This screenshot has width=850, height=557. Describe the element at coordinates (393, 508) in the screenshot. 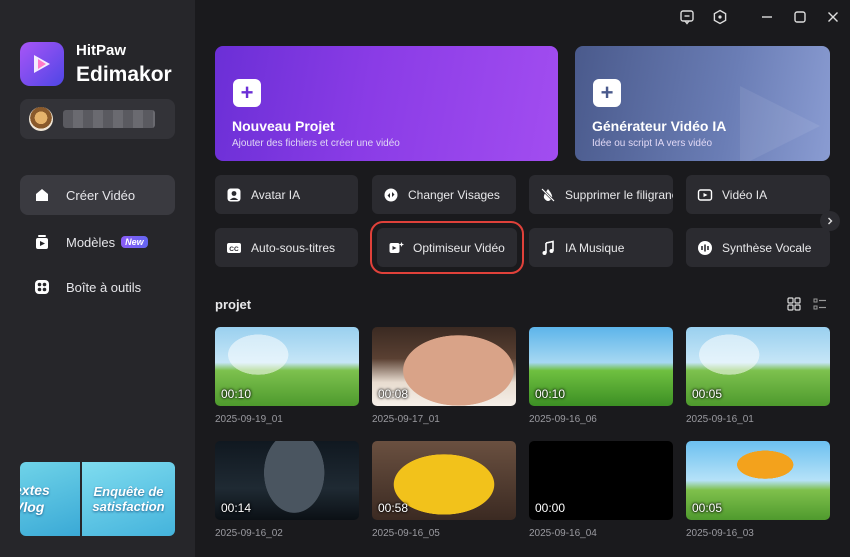

I see `project-duration: 00:58` at that location.